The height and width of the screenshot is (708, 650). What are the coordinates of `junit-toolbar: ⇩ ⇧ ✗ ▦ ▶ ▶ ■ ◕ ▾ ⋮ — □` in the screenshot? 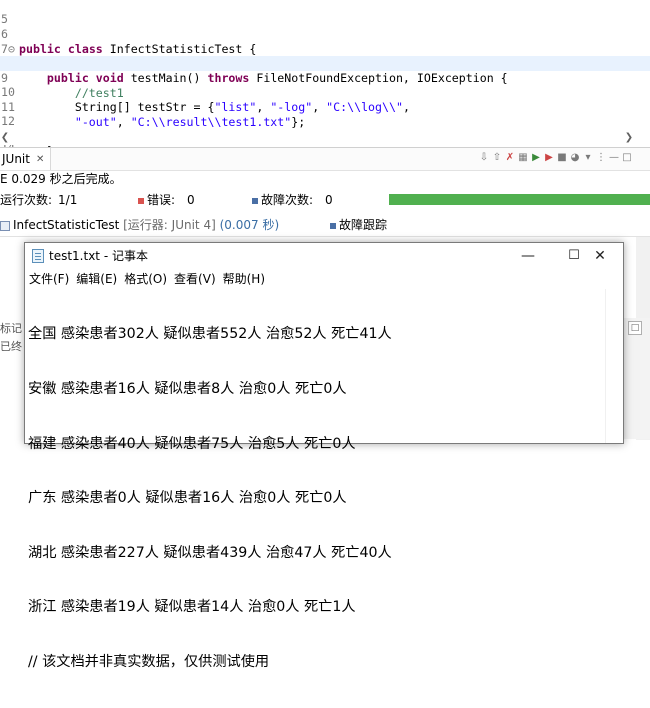 It's located at (555, 159).